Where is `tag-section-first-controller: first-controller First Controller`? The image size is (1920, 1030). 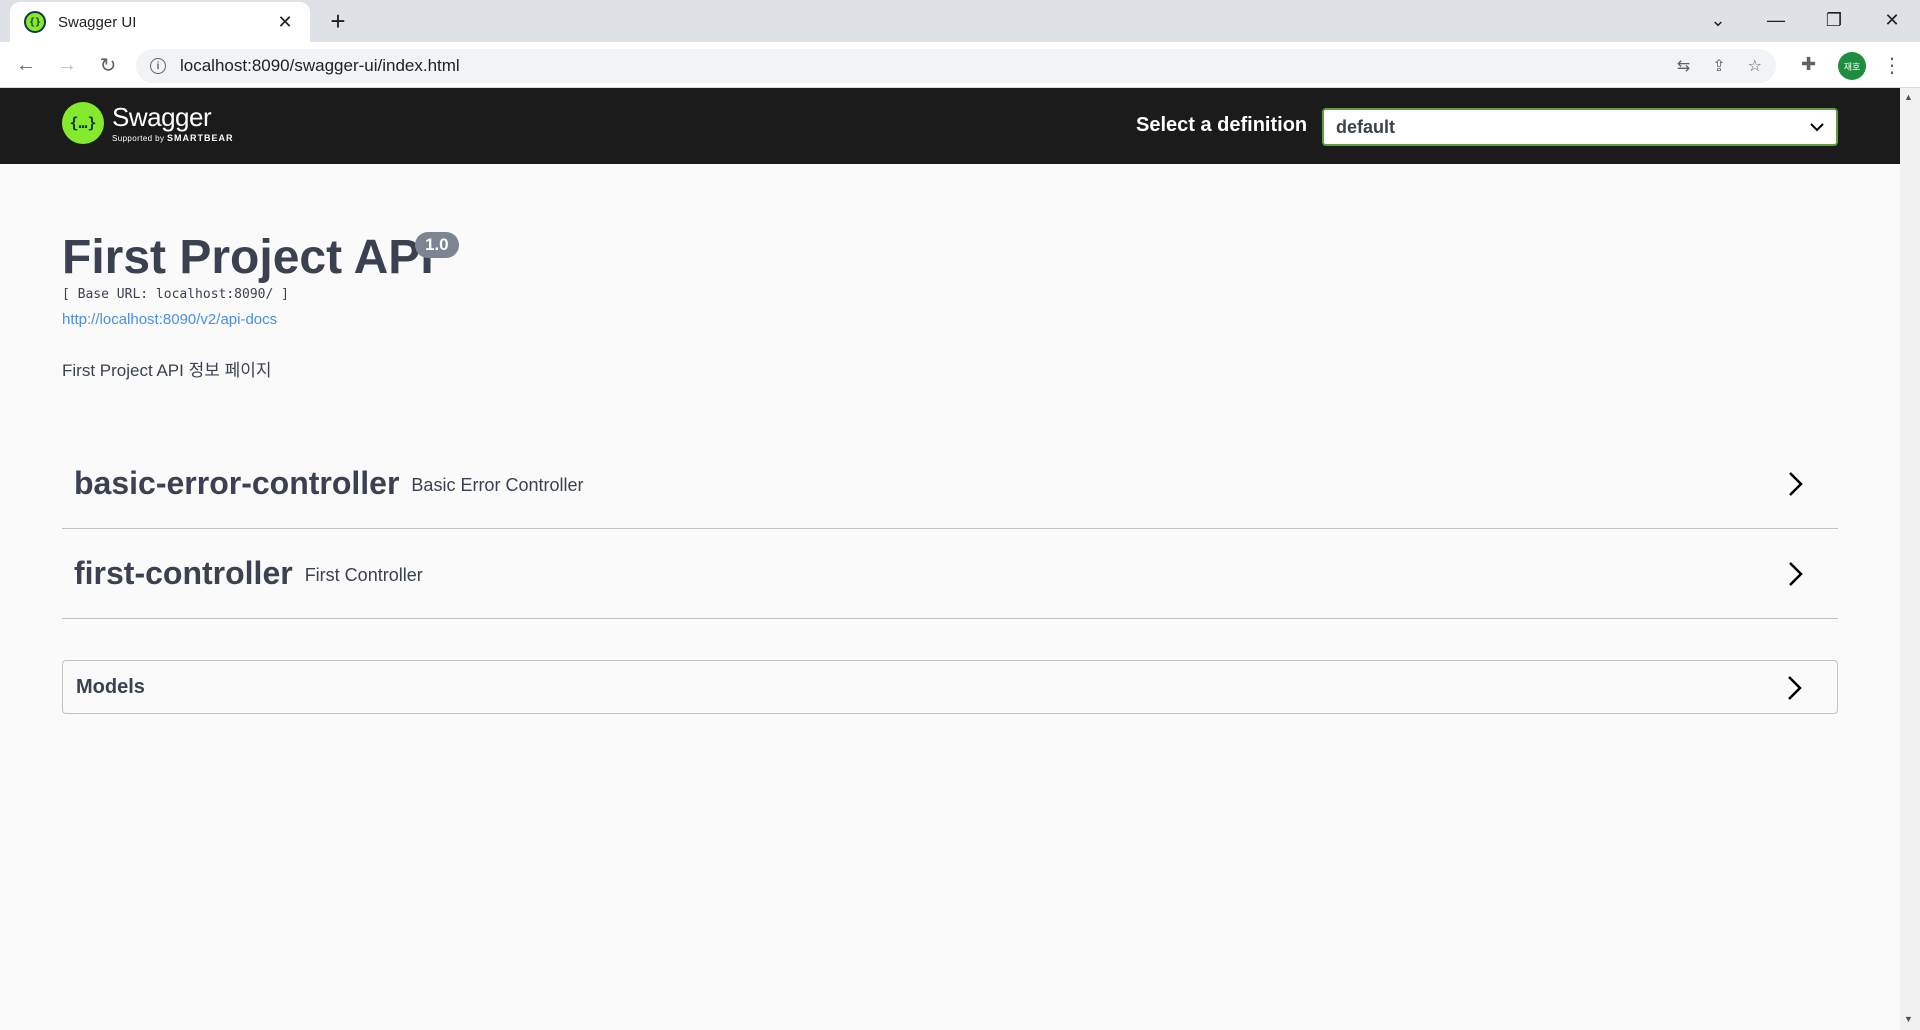 tag-section-first-controller: first-controller First Controller is located at coordinates (950, 574).